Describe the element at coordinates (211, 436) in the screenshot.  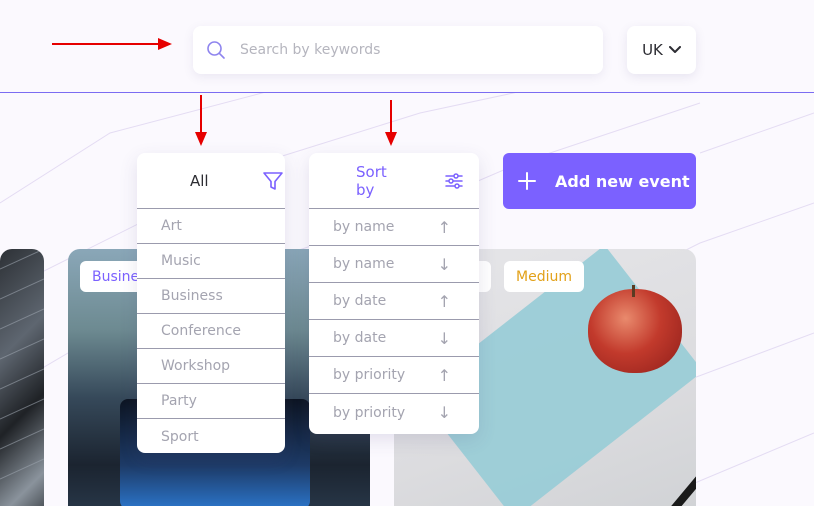
I see `category-option-sport: Sport` at that location.